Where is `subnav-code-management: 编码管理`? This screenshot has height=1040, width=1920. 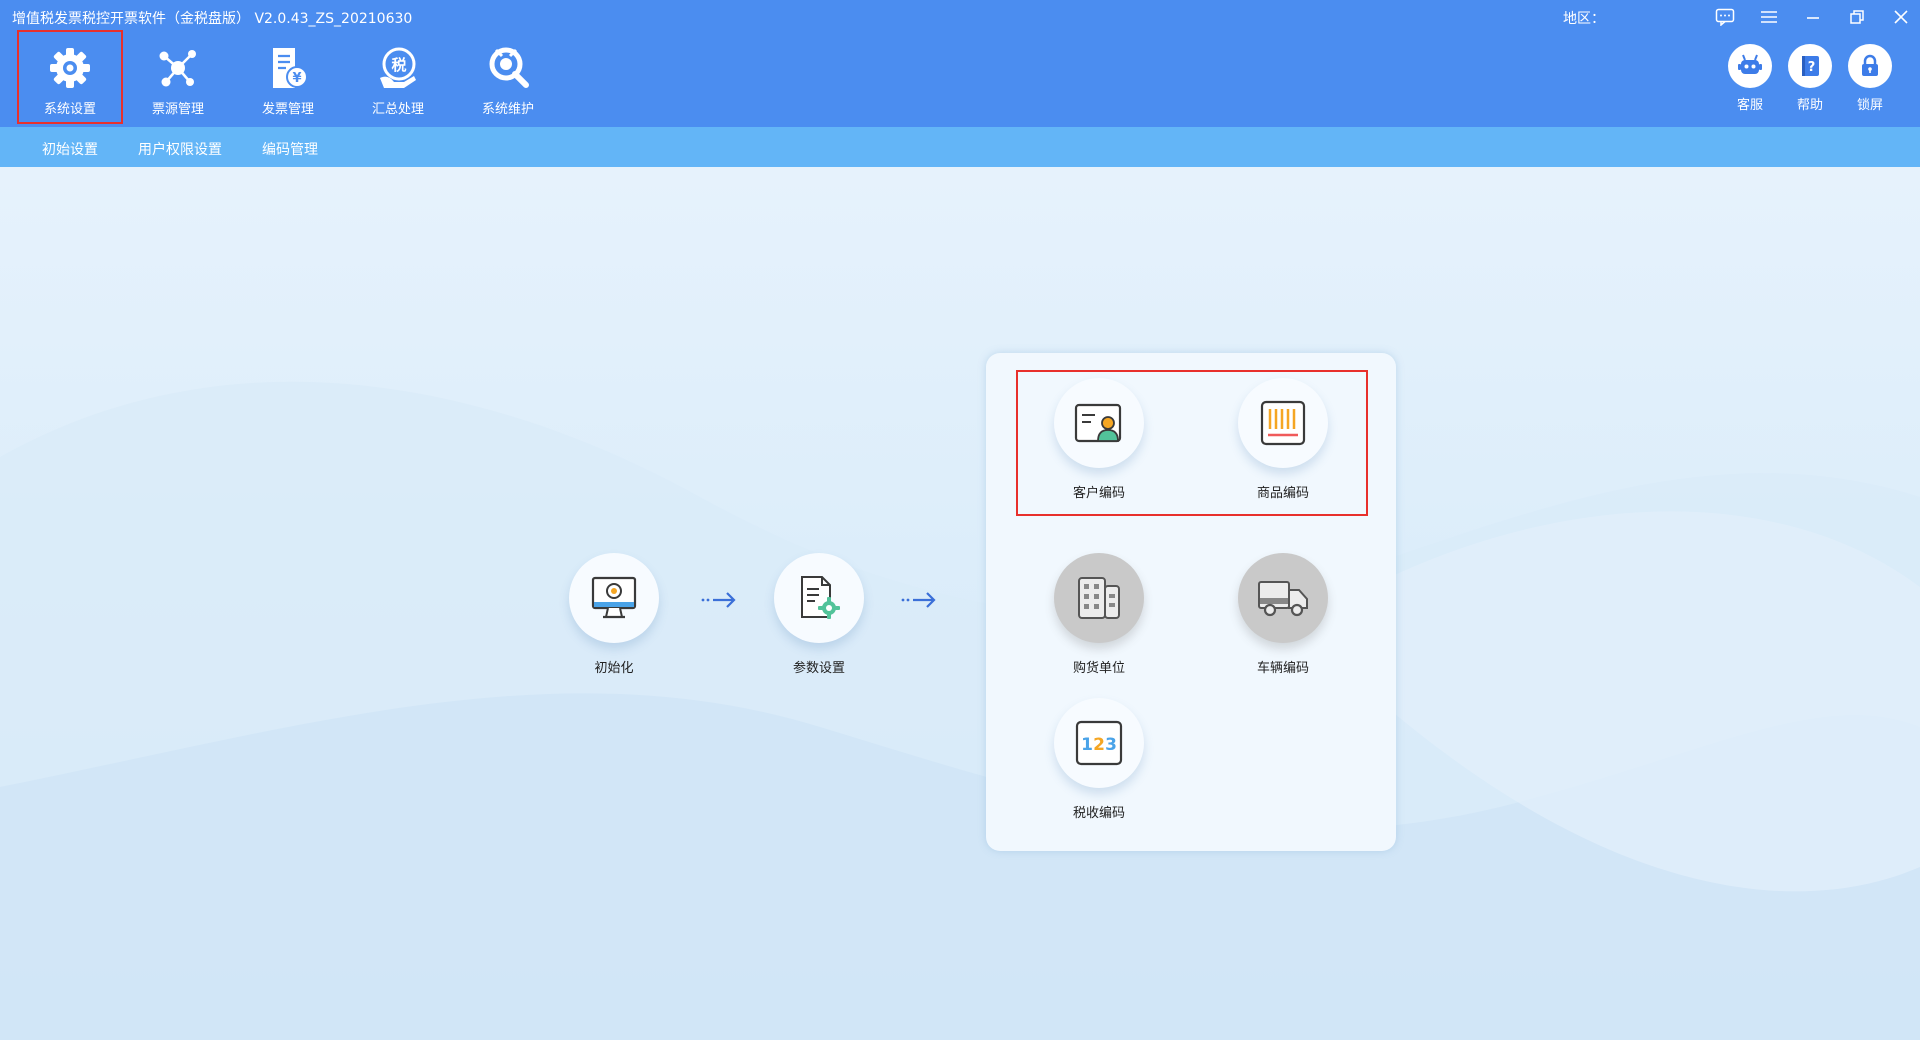
subnav-code-management: 编码管理 is located at coordinates (290, 149).